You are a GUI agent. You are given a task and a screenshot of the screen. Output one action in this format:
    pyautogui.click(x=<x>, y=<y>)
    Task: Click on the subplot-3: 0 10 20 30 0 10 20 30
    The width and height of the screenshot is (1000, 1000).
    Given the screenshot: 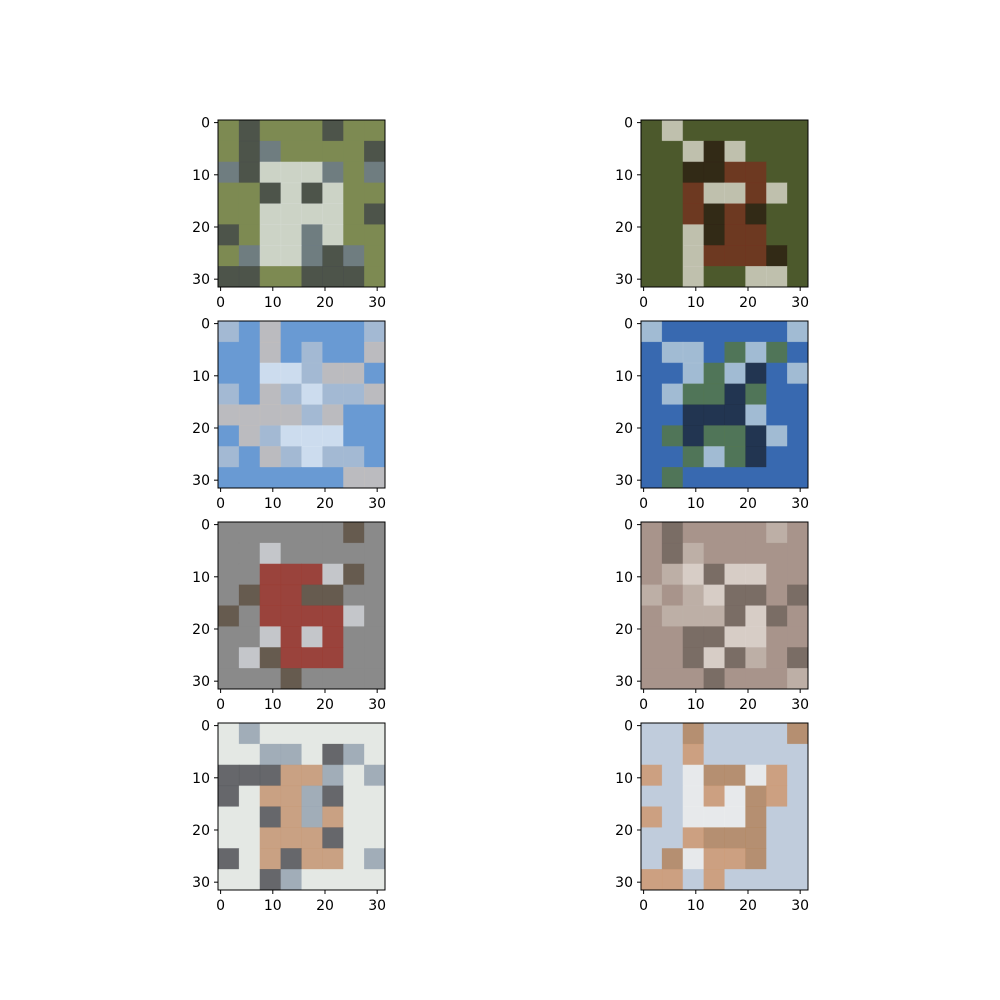 What is the action you would take?
    pyautogui.click(x=289, y=414)
    